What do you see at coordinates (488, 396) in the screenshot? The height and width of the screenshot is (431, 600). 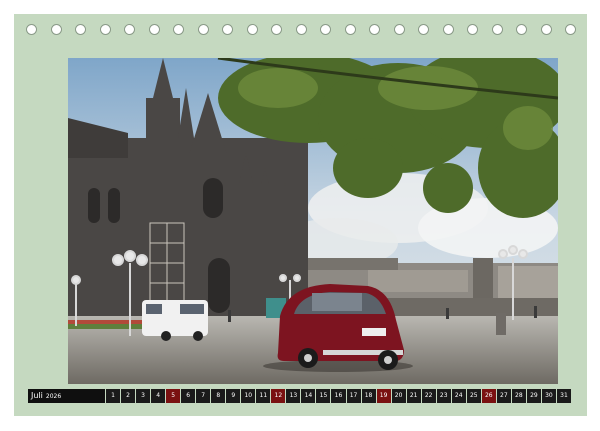 I see `day-cell-sunday: 26` at bounding box center [488, 396].